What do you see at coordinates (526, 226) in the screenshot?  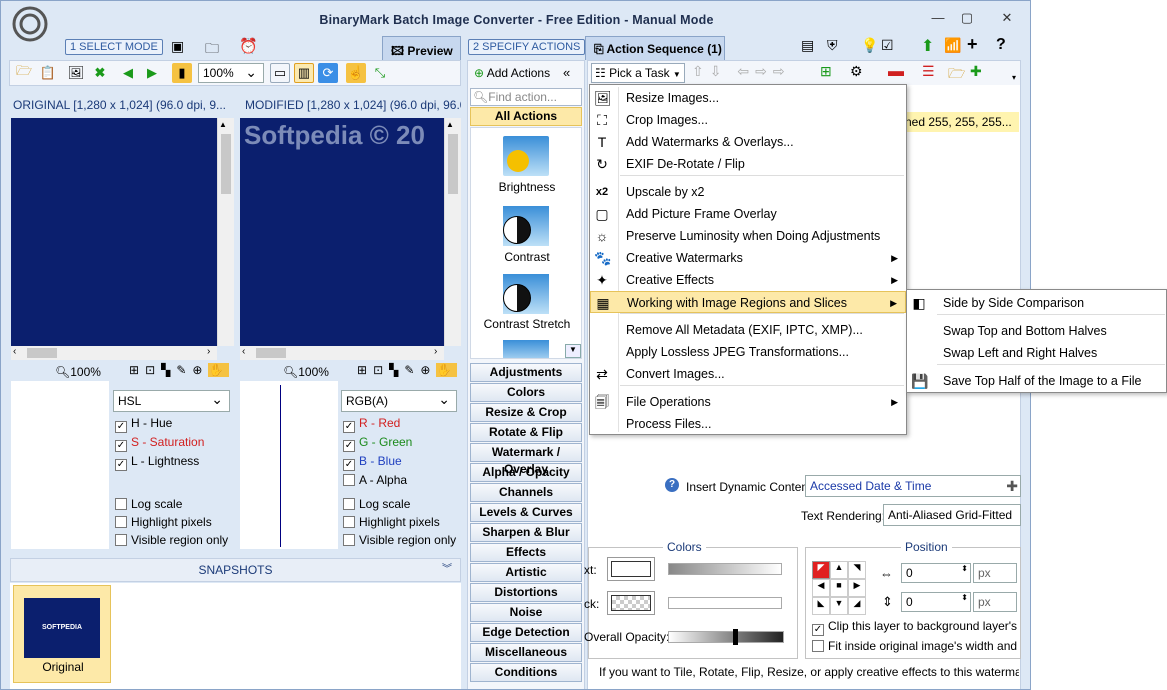 I see `contrast-thumb-icon` at bounding box center [526, 226].